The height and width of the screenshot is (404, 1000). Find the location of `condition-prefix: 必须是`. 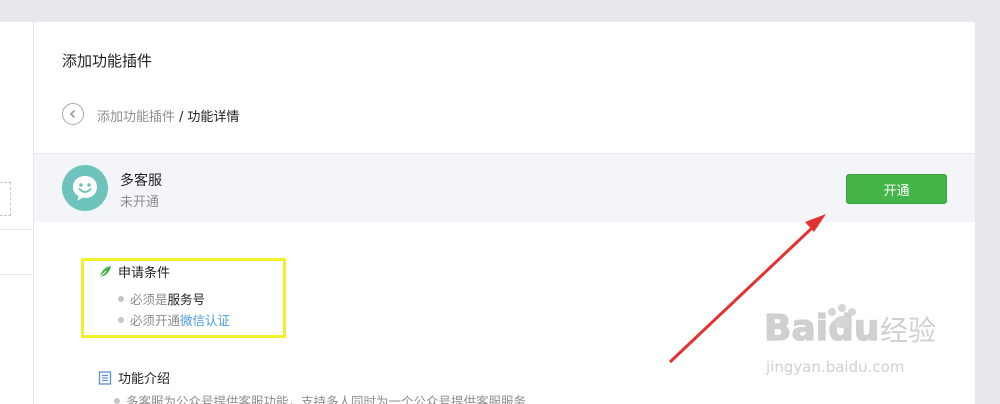

condition-prefix: 必须是 is located at coordinates (149, 299).